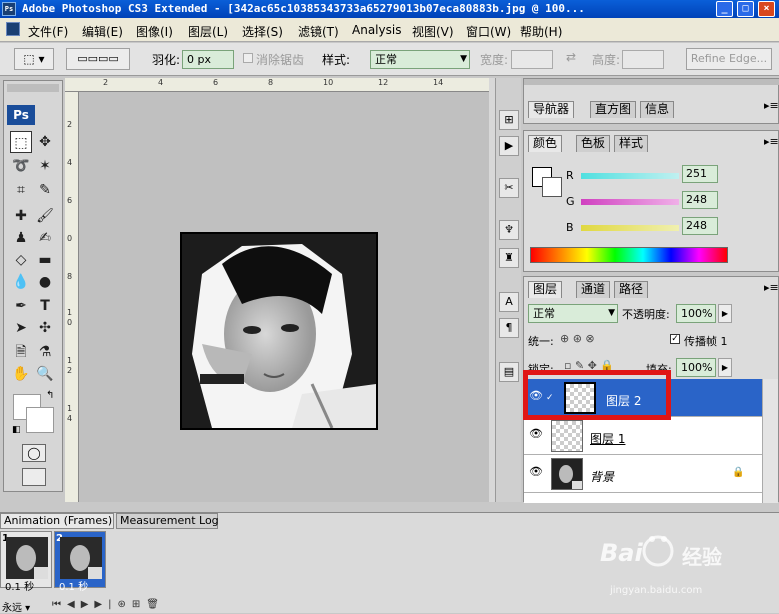 The width and height of the screenshot is (779, 614). What do you see at coordinates (696, 367) in the screenshot?
I see `fill-input: 100%` at bounding box center [696, 367].